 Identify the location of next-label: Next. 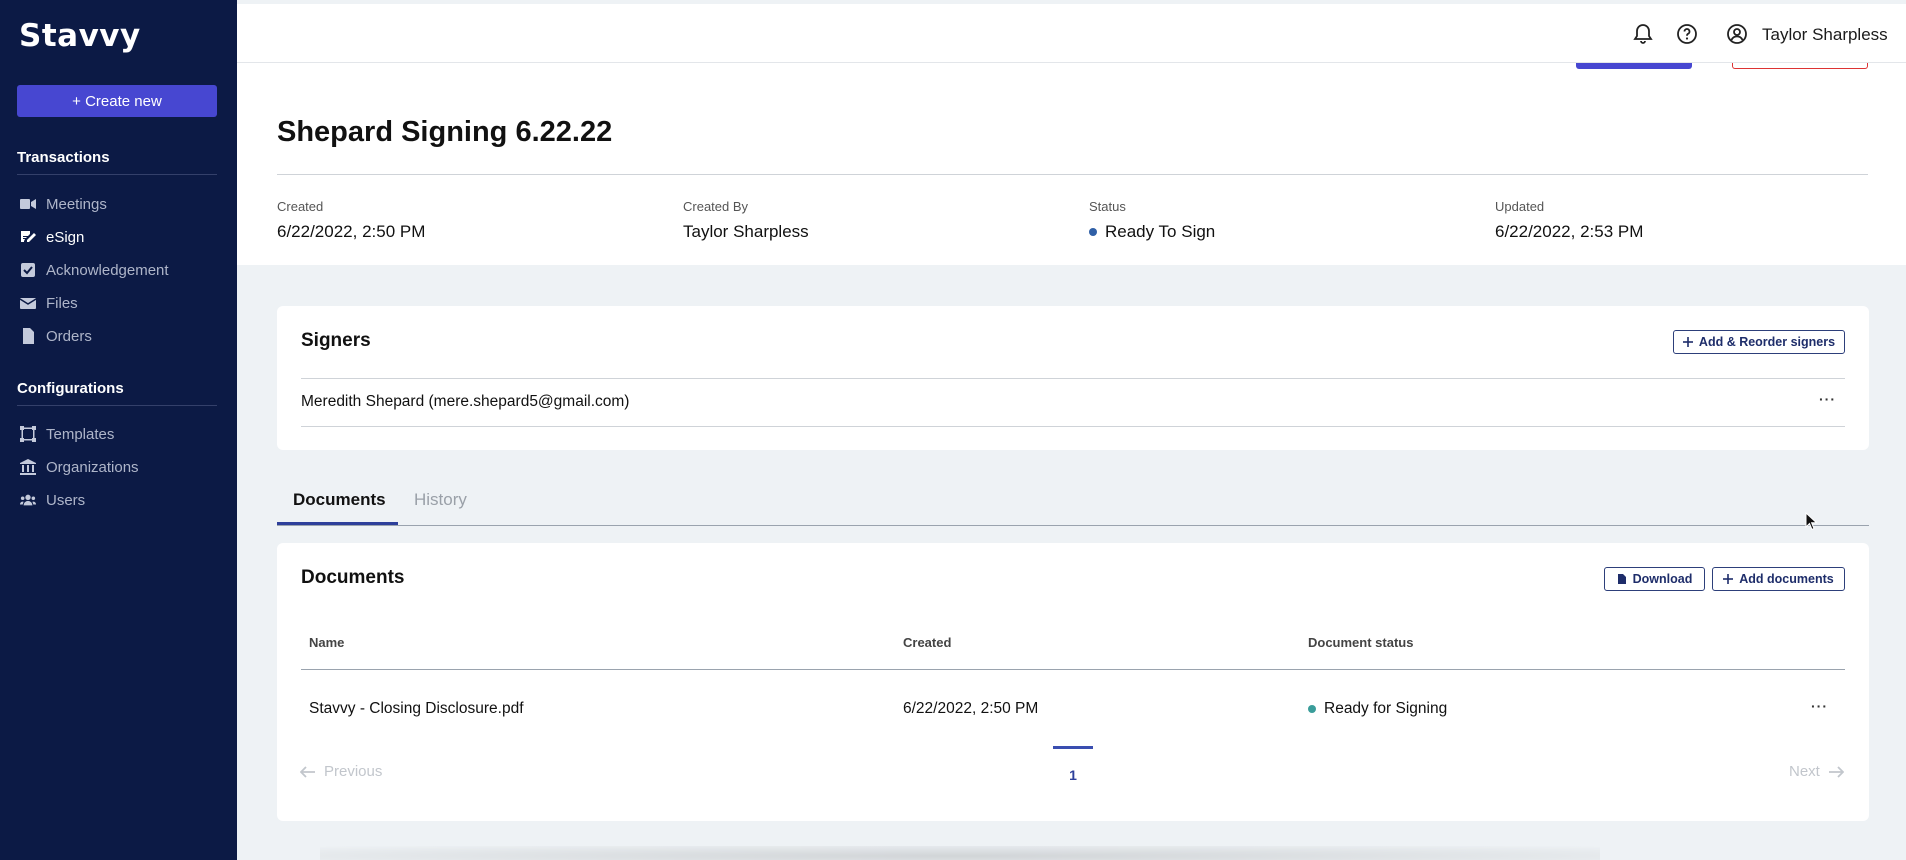
(1804, 771).